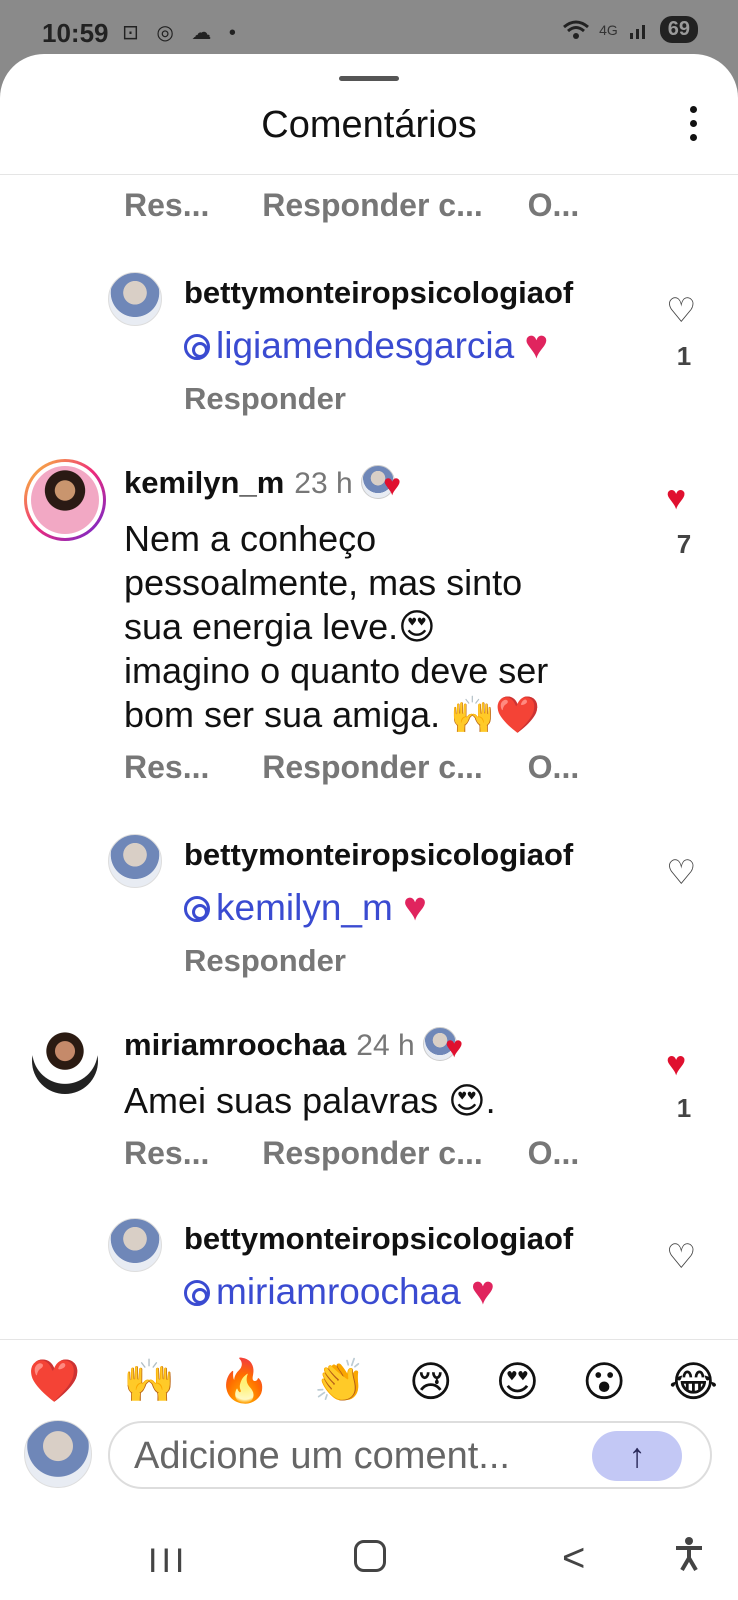 The image size is (738, 1600). I want to click on comment-time: 23 h, so click(323, 483).